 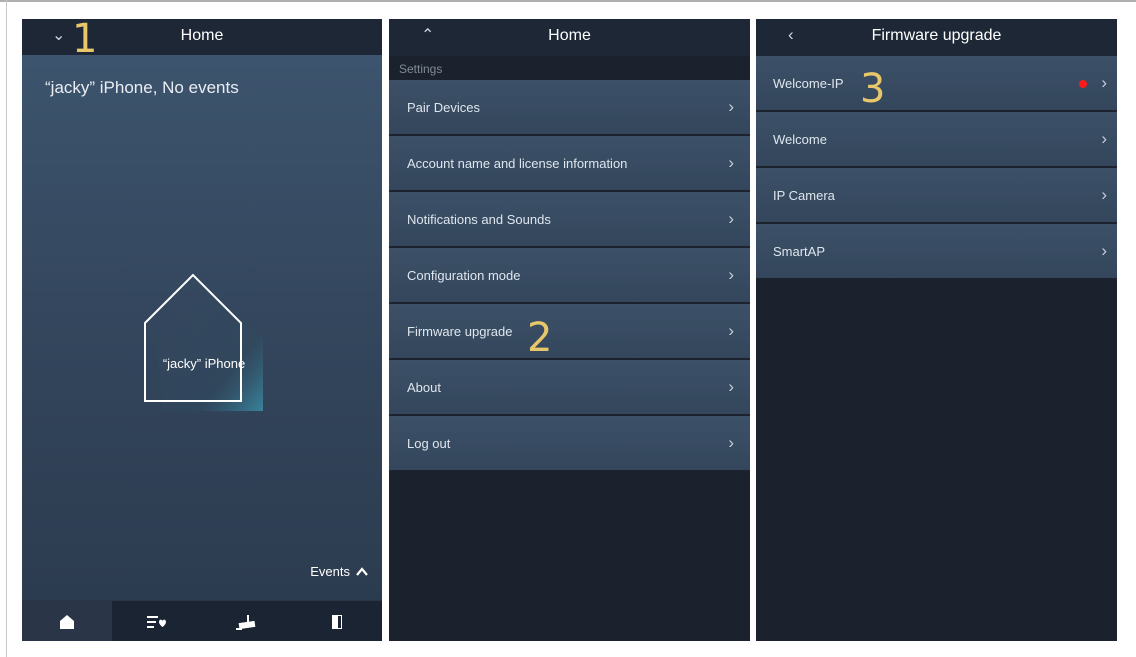 What do you see at coordinates (873, 89) in the screenshot?
I see `step-annotation-3: 3` at bounding box center [873, 89].